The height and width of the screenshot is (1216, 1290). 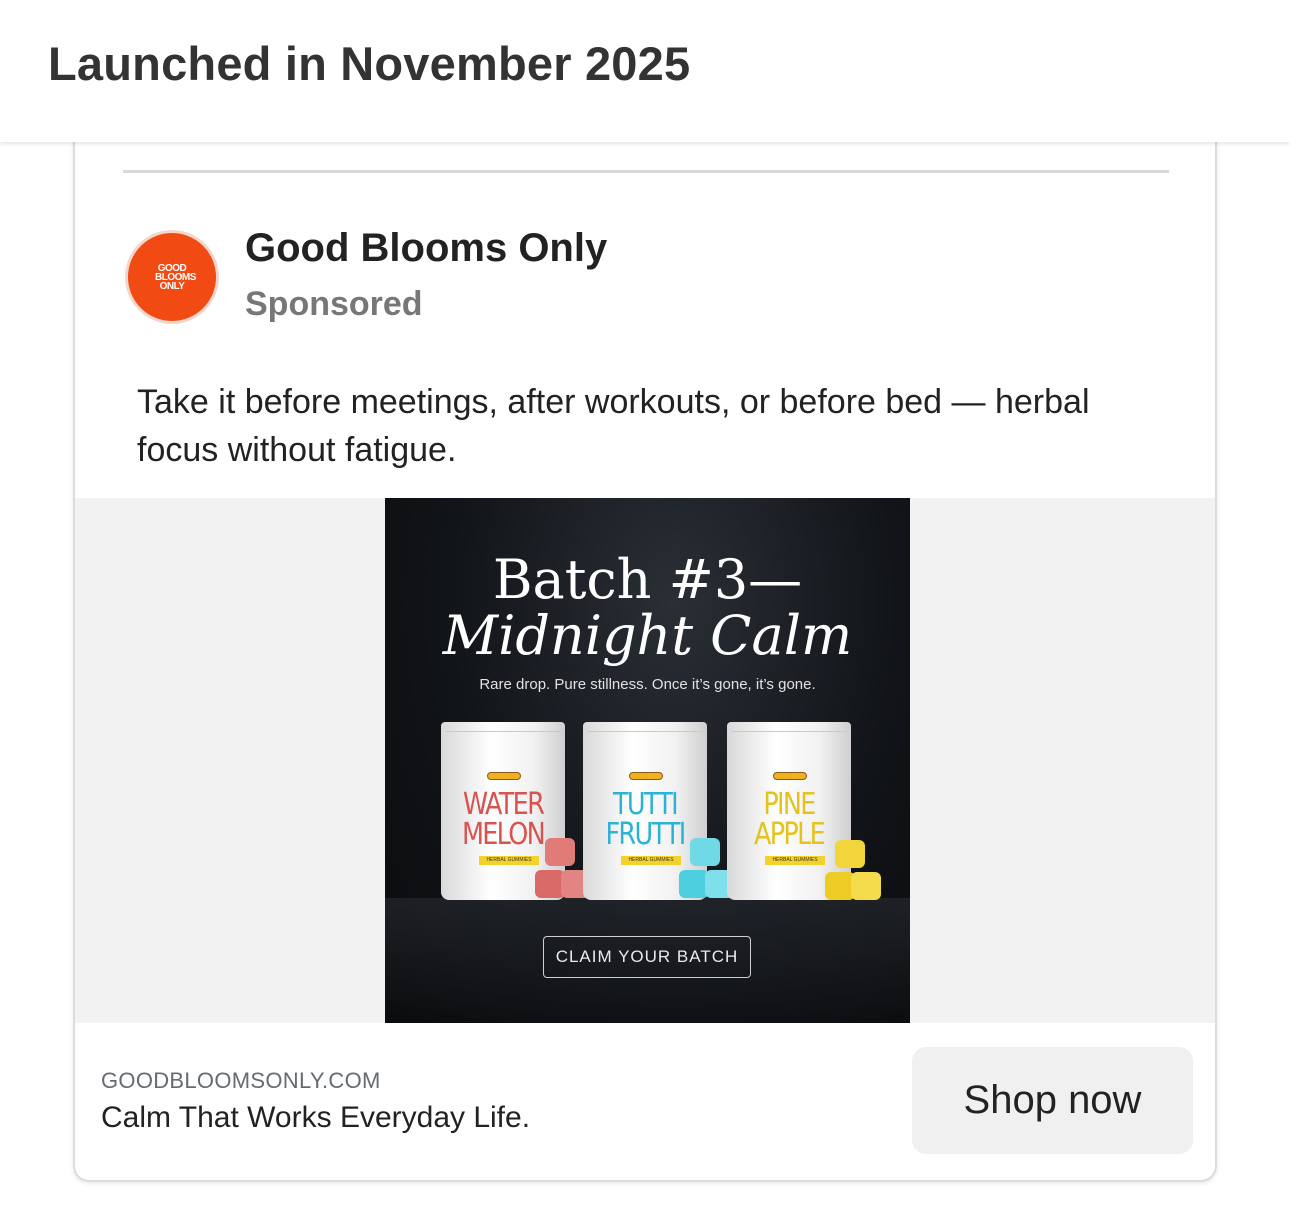 I want to click on ad-headline: Calm That Works Everyday Life., so click(x=315, y=1118).